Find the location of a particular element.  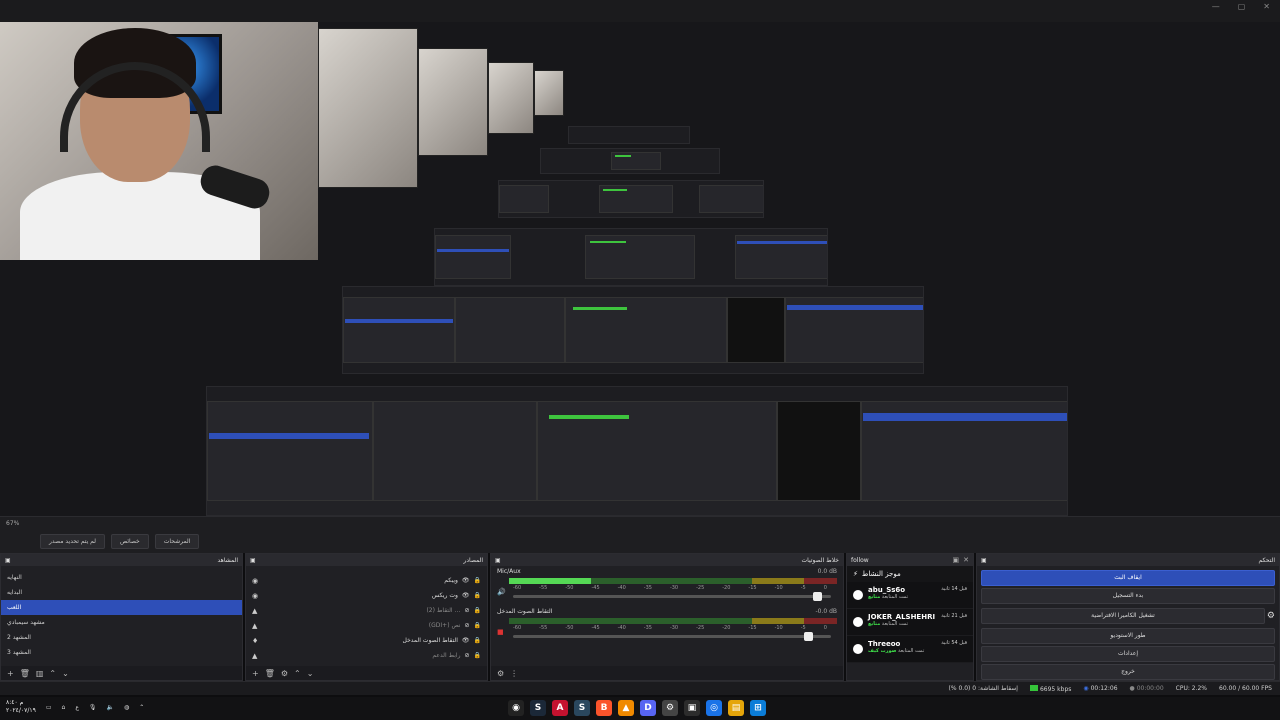

volume-icon: 🔈 is located at coordinates (110, 707).